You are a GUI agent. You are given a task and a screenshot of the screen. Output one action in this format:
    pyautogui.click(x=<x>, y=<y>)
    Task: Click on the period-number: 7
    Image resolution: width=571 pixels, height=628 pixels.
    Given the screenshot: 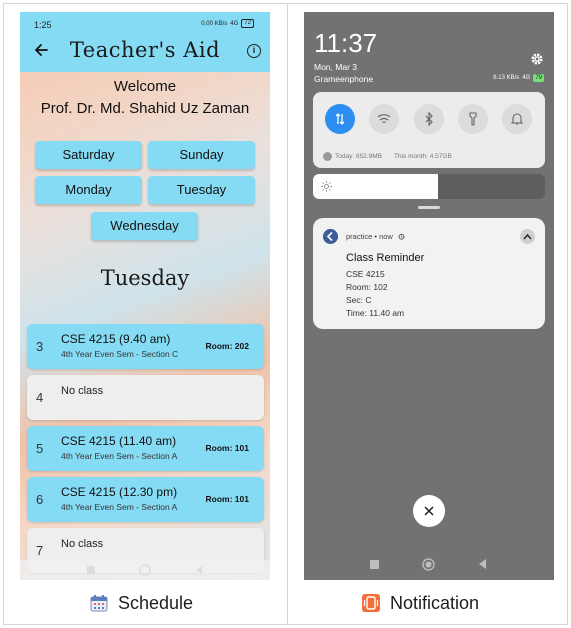 What is the action you would take?
    pyautogui.click(x=40, y=550)
    